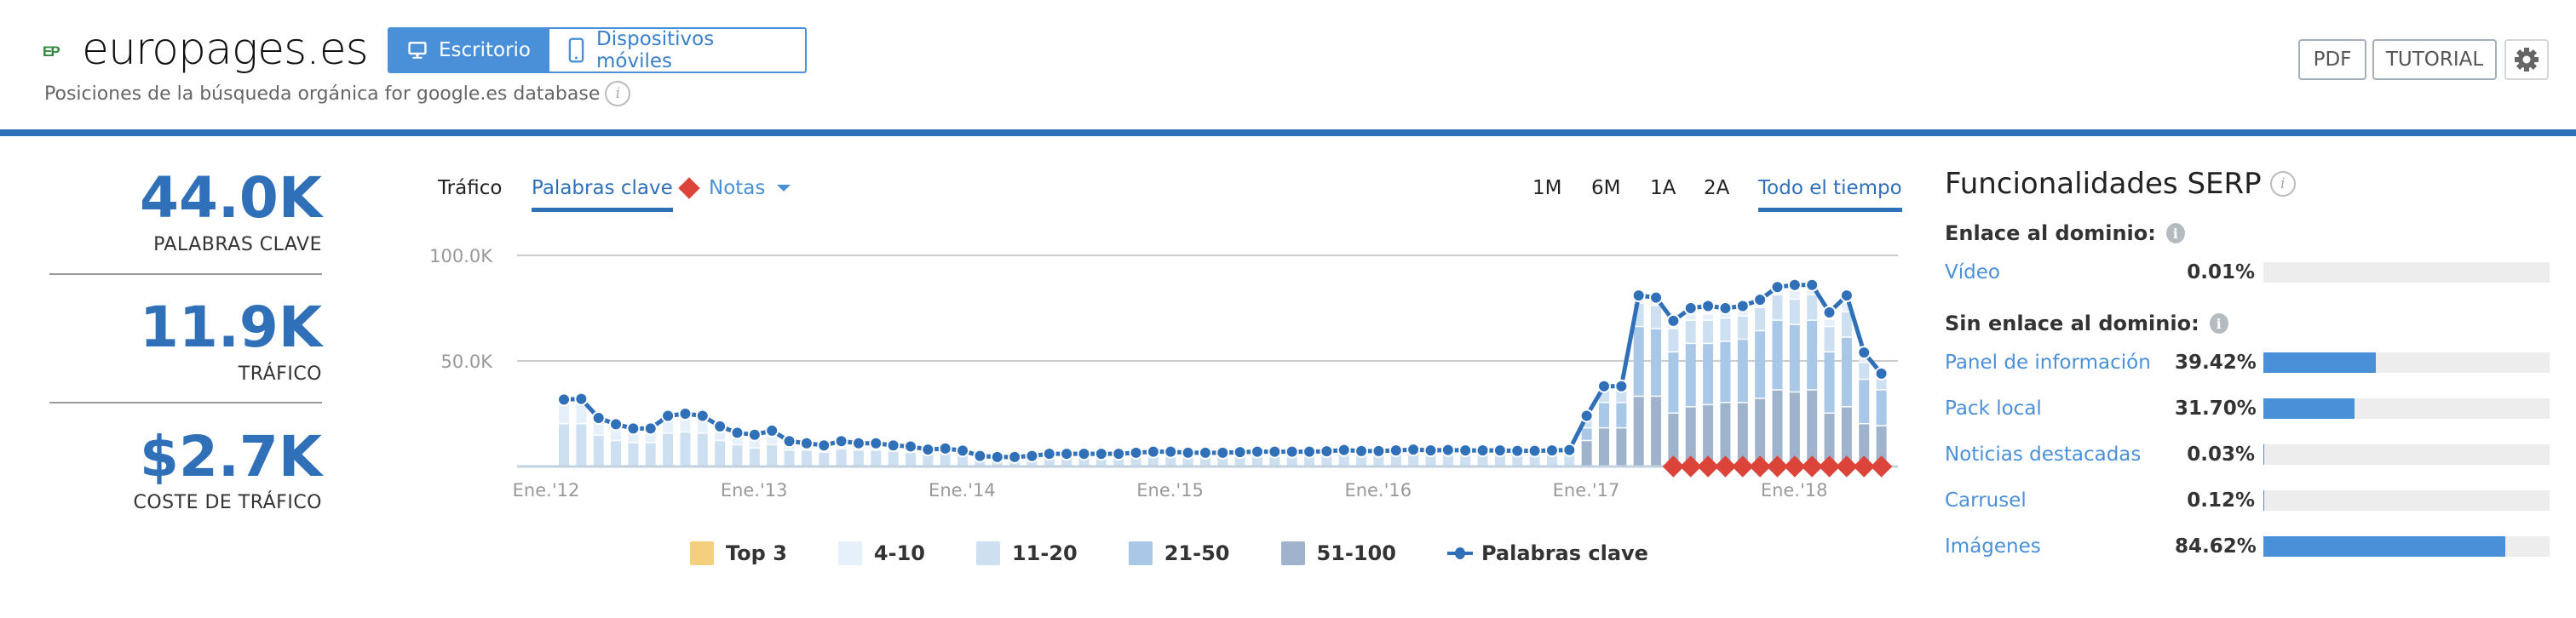 This screenshot has width=2576, height=618. What do you see at coordinates (1547, 553) in the screenshot?
I see `legend-item-keywords-line: Palabras clave` at bounding box center [1547, 553].